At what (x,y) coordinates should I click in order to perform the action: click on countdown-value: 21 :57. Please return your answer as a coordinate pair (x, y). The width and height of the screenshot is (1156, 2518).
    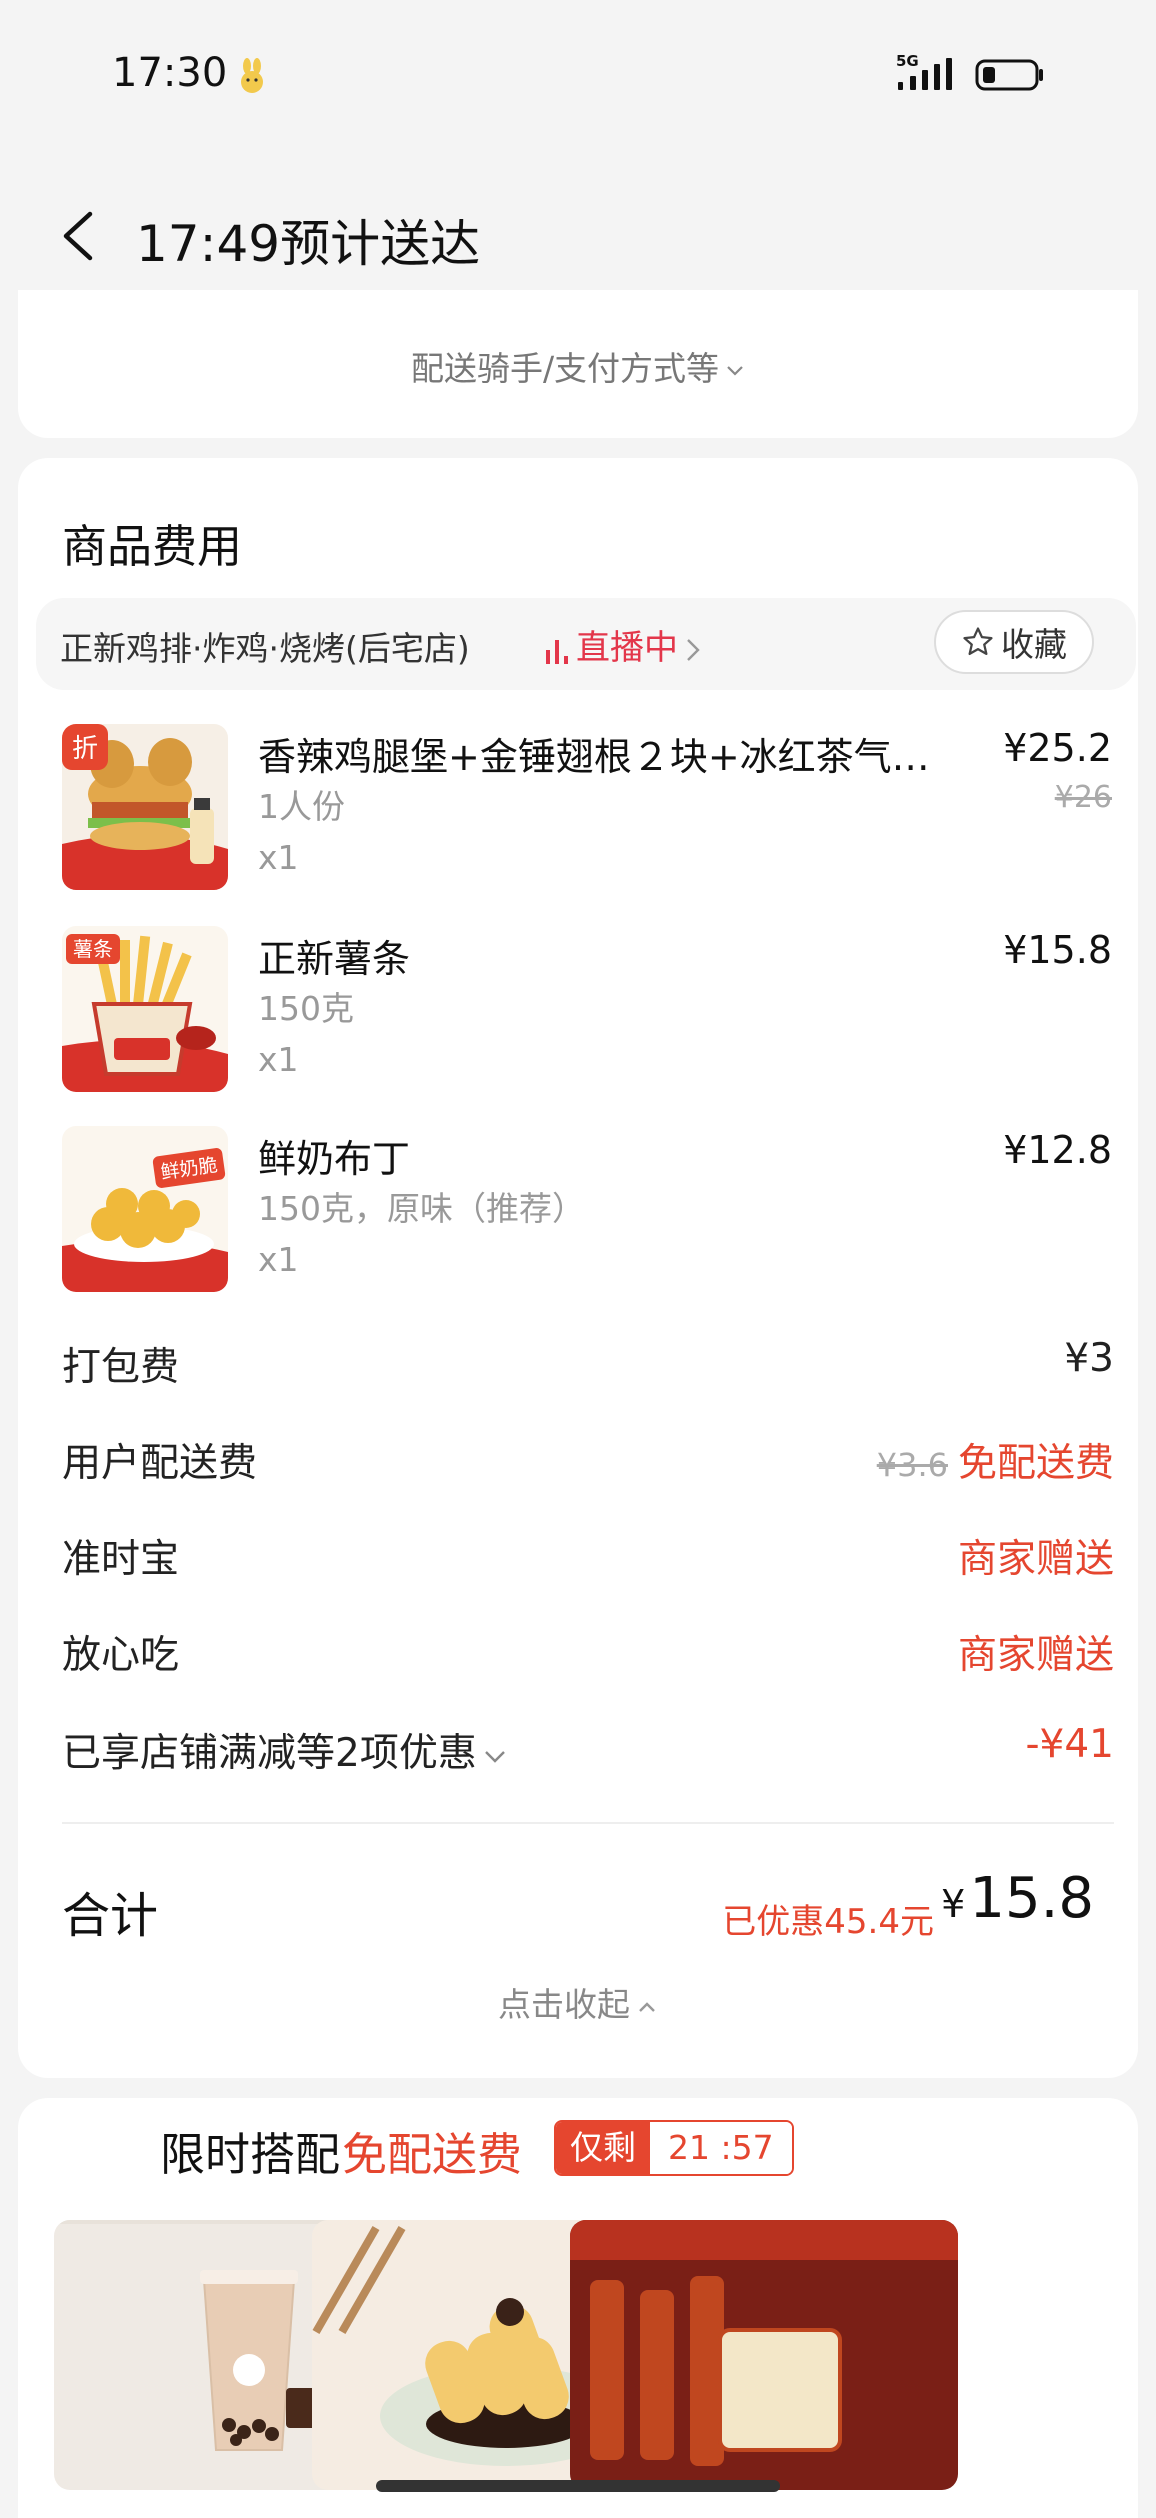
    Looking at the image, I should click on (721, 2148).